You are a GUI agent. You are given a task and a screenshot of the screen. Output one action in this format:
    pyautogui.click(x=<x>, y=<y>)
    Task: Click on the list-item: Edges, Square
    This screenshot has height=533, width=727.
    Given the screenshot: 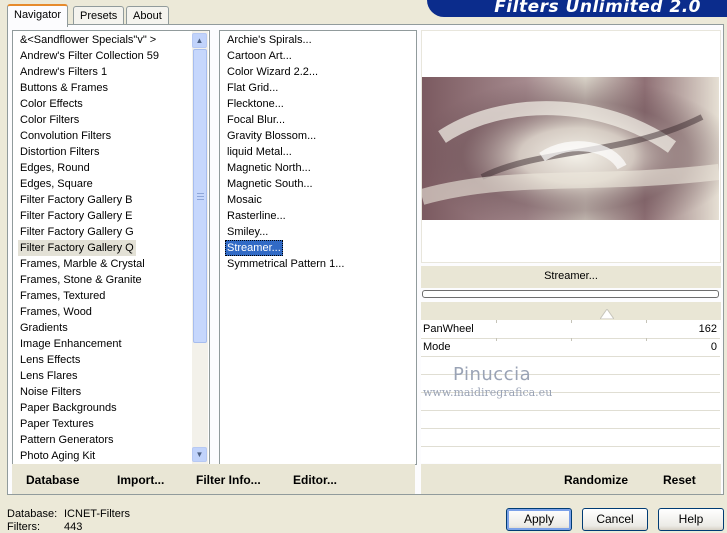 What is the action you would take?
    pyautogui.click(x=56, y=184)
    